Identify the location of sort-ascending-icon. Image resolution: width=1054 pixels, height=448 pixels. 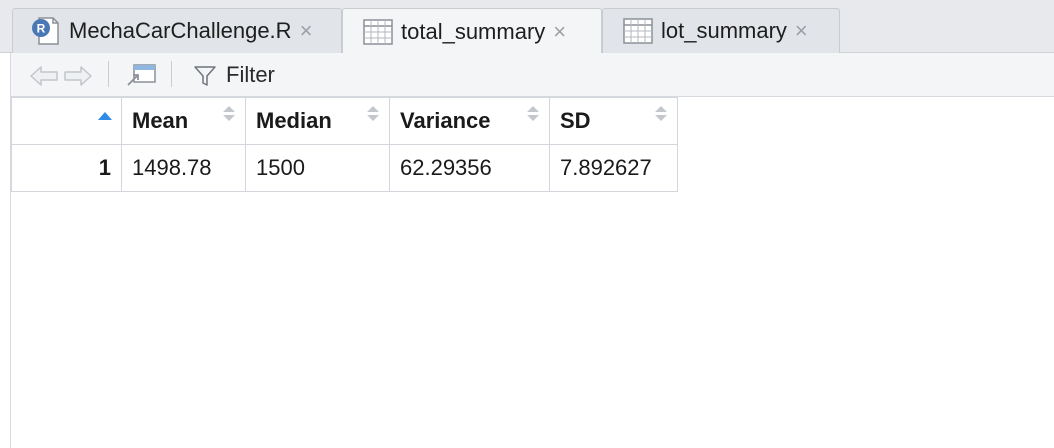
(105, 116).